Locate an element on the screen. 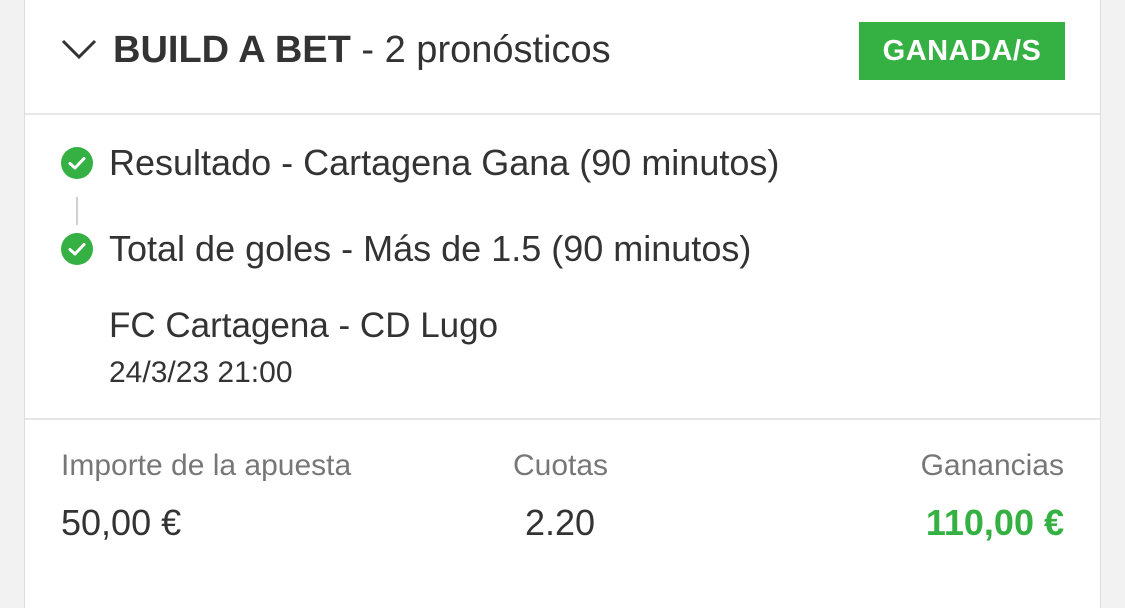  match-name: FC Cartagena - CD Lugo is located at coordinates (304, 325).